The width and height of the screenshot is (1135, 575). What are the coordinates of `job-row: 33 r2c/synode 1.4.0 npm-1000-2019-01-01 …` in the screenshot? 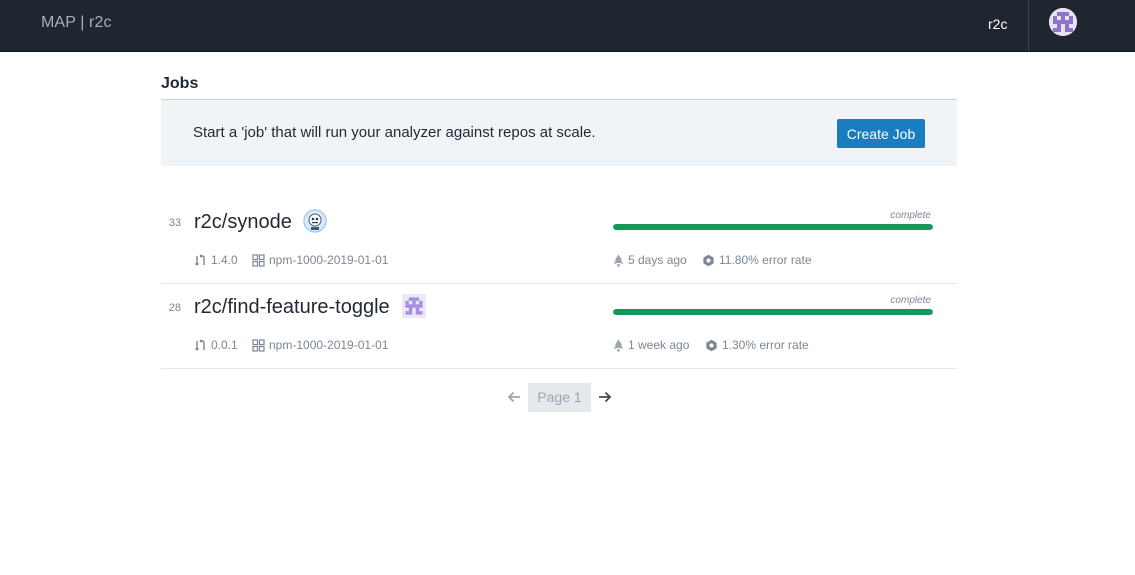 It's located at (559, 241).